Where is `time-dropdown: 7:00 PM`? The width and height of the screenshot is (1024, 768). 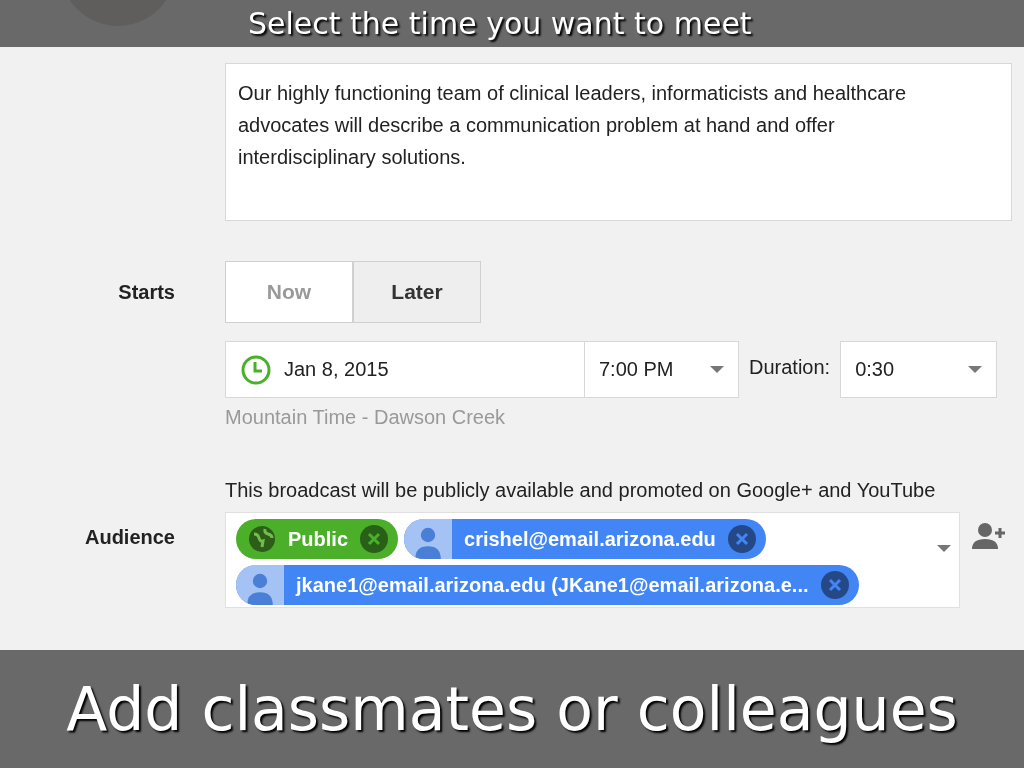 time-dropdown: 7:00 PM is located at coordinates (661, 369).